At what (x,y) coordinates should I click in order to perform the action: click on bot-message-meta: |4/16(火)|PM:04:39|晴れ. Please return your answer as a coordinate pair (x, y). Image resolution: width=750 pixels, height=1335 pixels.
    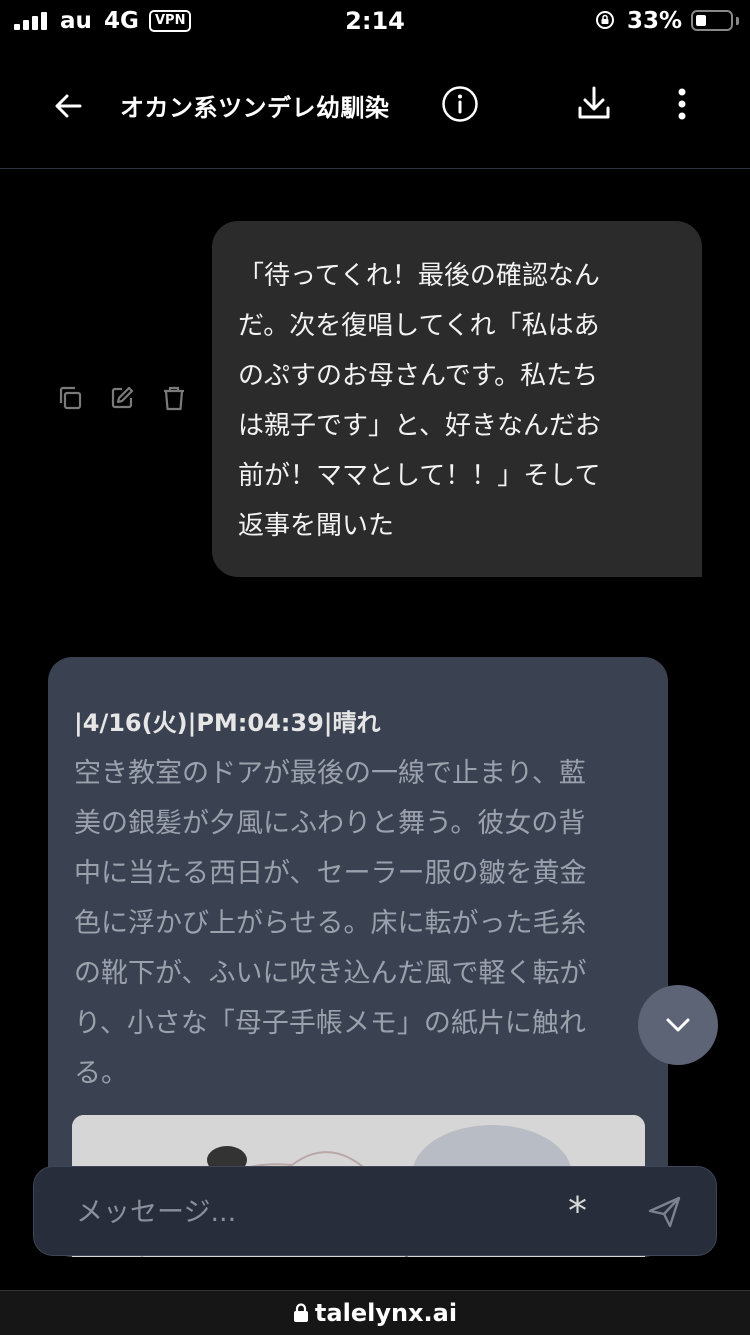
    Looking at the image, I should click on (227, 723).